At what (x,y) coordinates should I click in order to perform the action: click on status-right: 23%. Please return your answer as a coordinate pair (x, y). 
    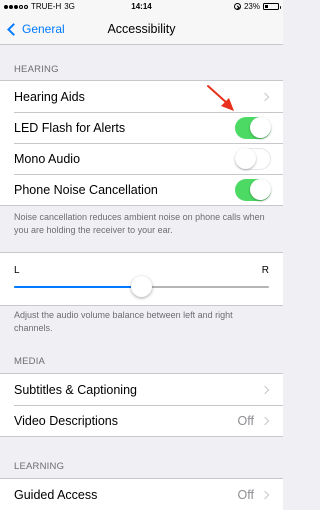
    Looking at the image, I should click on (257, 6).